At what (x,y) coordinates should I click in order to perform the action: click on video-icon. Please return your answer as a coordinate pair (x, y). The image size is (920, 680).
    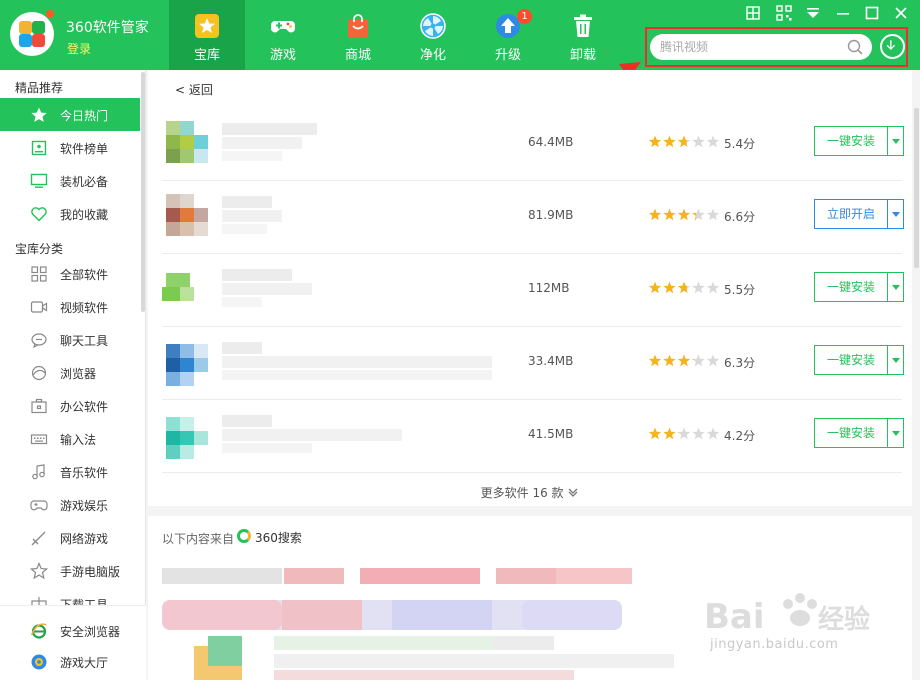
    Looking at the image, I should click on (39, 307).